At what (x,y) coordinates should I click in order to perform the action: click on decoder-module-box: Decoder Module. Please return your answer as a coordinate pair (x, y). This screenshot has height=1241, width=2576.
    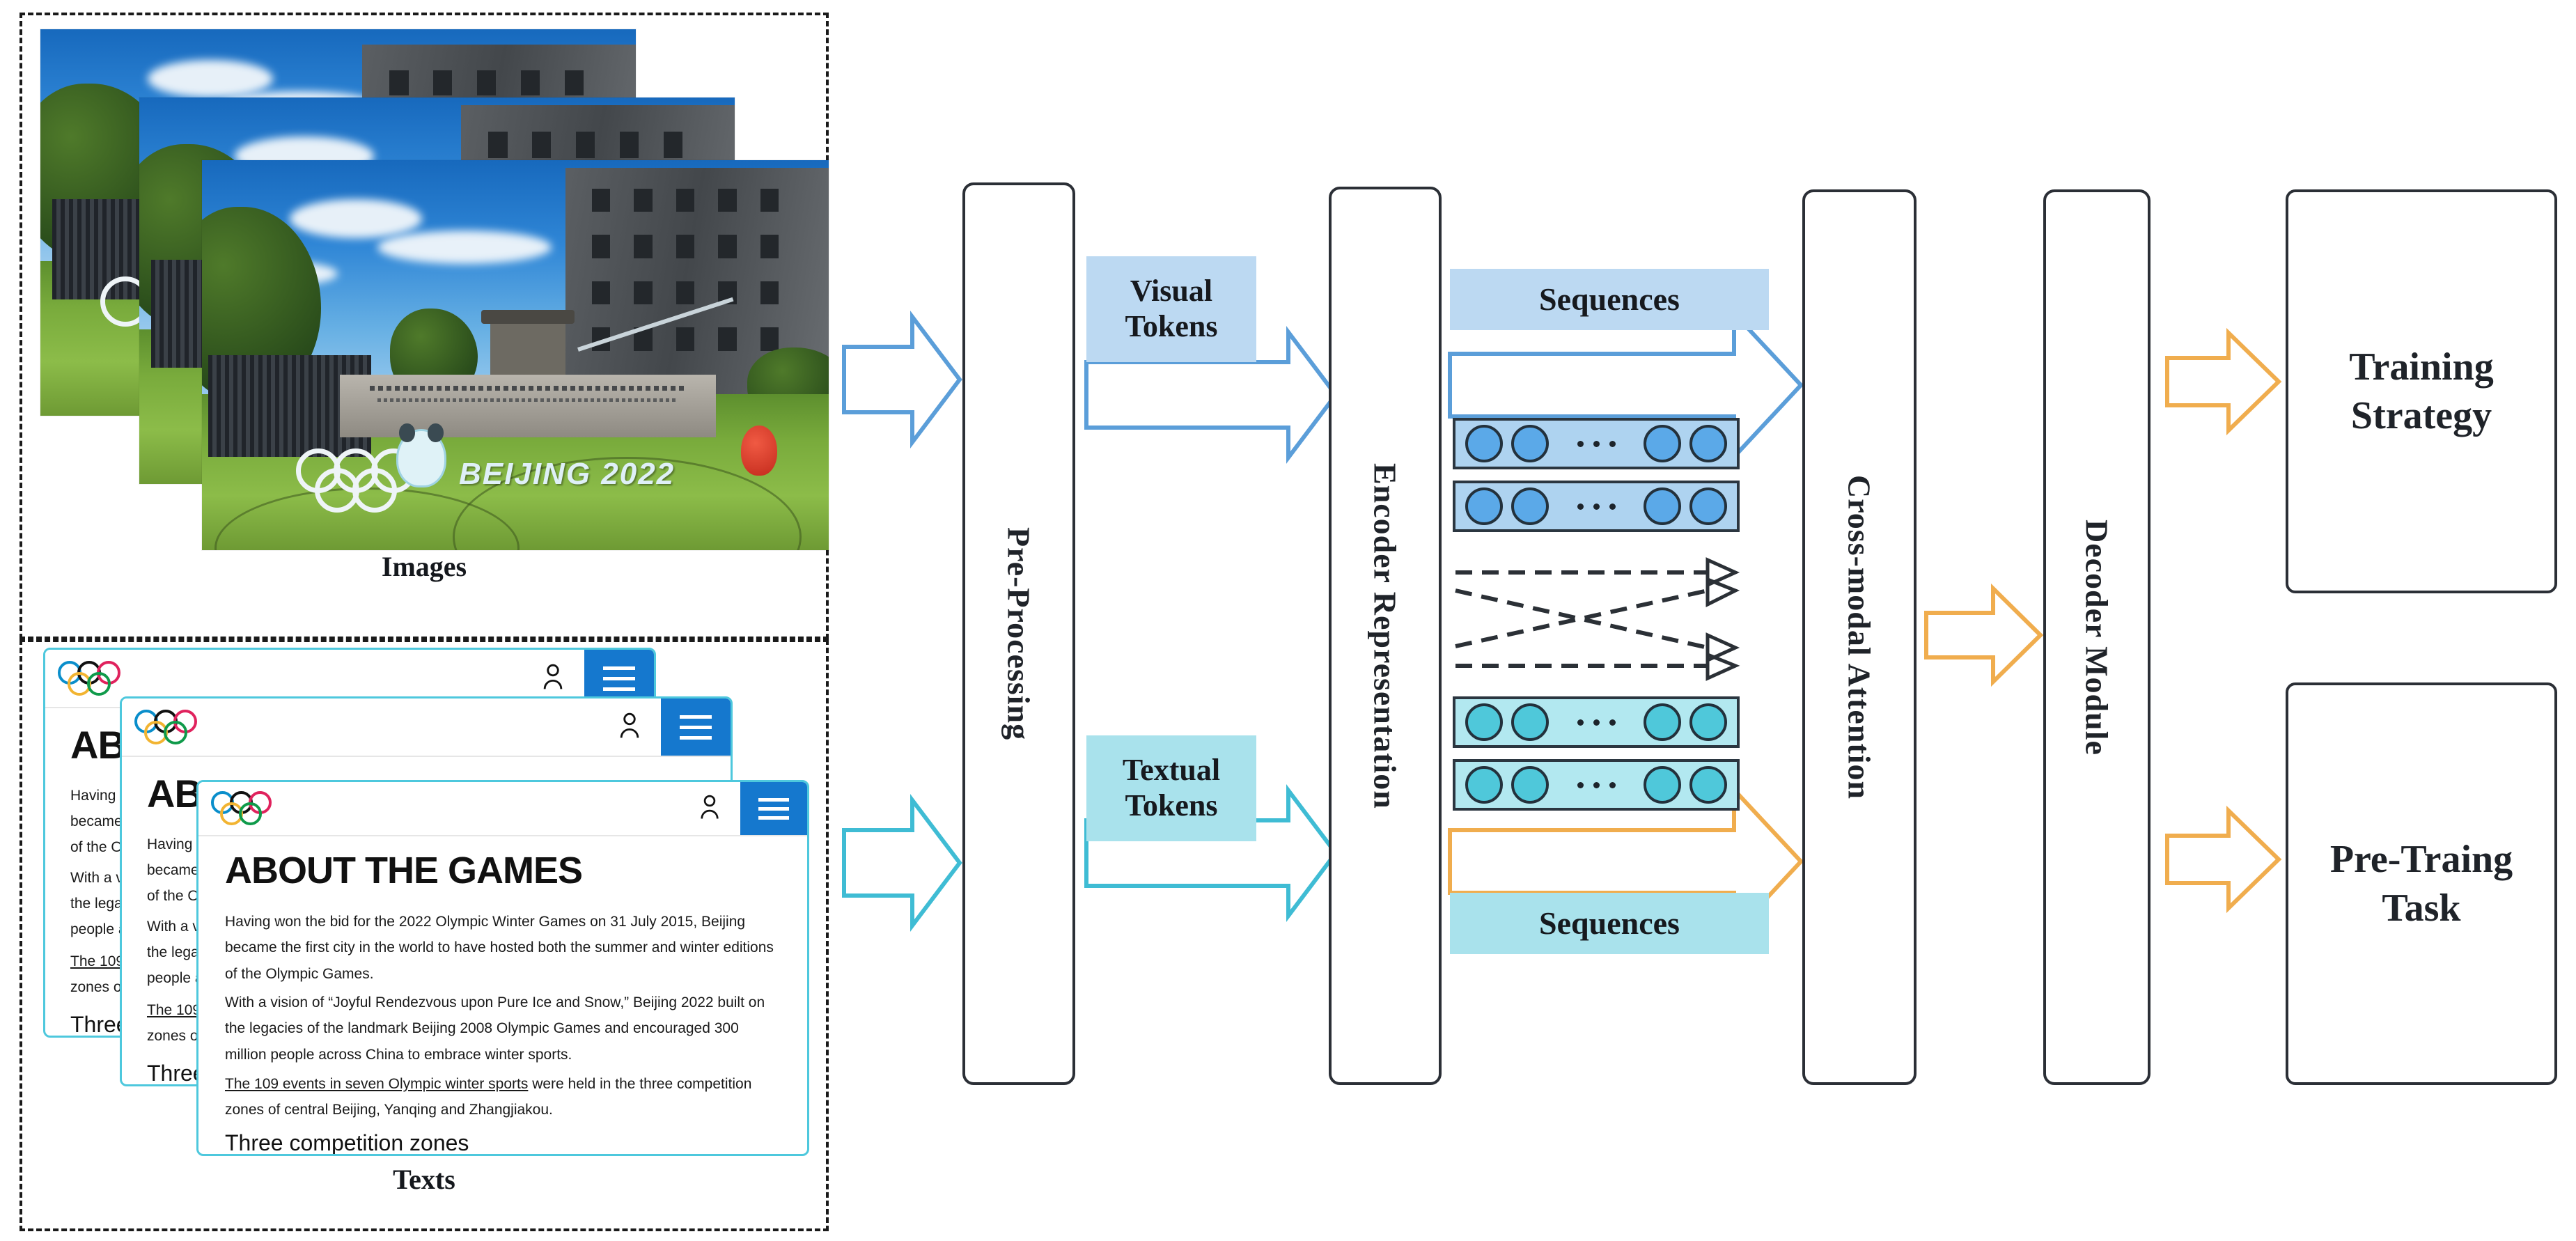
    Looking at the image, I should click on (2096, 637).